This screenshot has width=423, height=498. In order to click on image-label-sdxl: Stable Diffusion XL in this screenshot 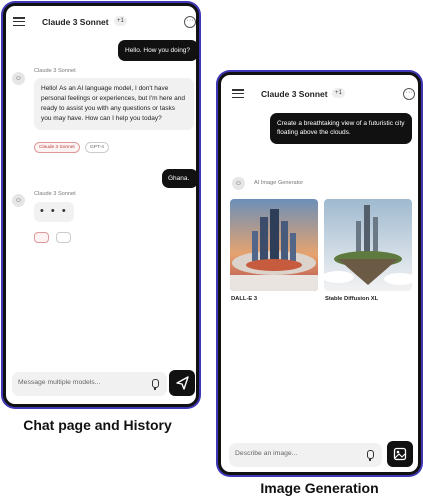, I will do `click(352, 299)`.